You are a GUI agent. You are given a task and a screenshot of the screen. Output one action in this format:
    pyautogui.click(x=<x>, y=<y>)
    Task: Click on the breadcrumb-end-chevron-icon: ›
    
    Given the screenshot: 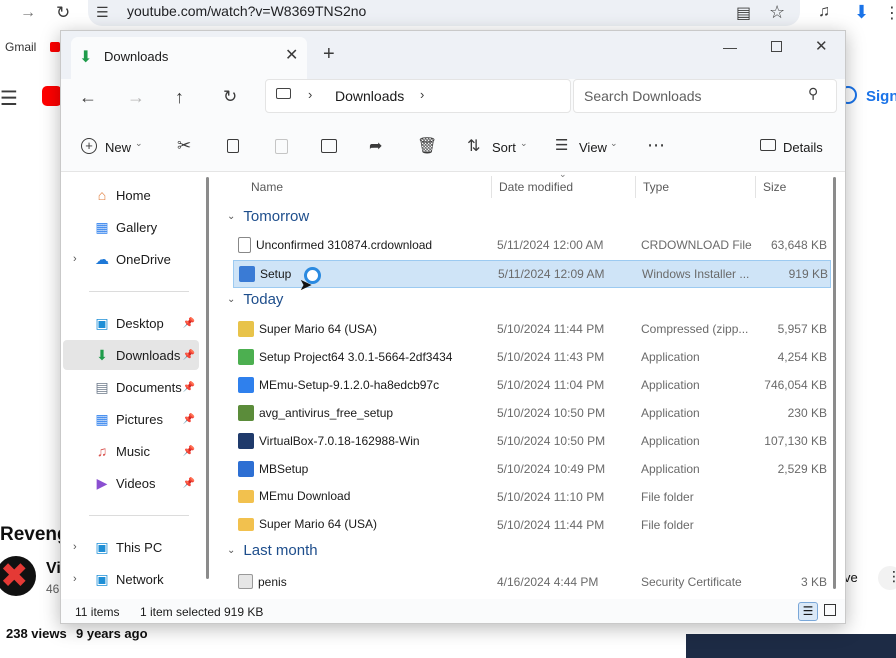 What is the action you would take?
    pyautogui.click(x=422, y=94)
    